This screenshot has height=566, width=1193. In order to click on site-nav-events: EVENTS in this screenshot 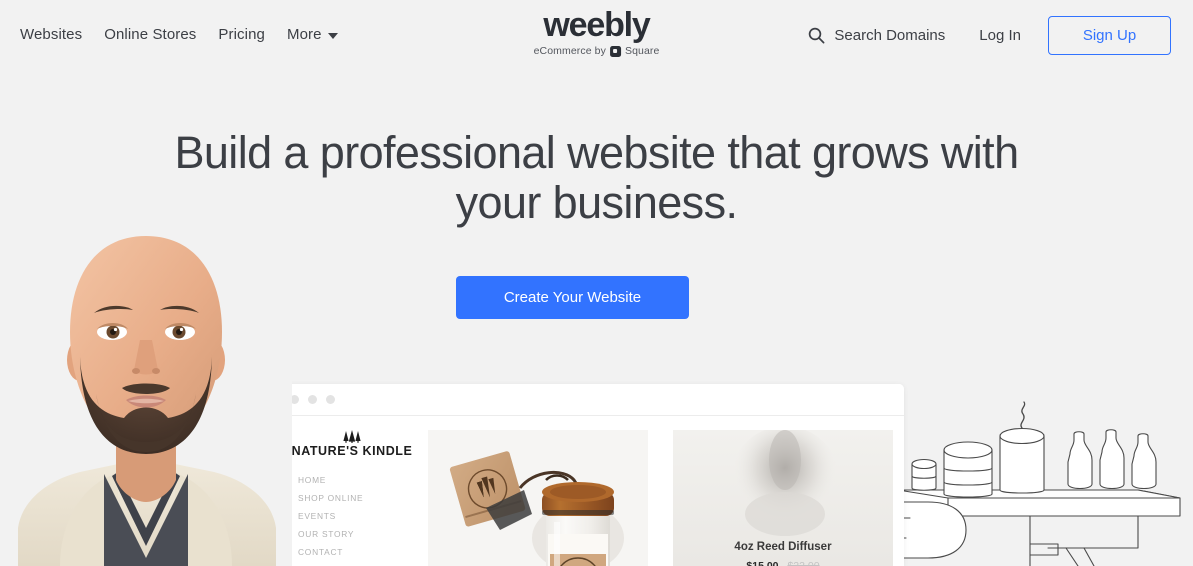, I will do `click(361, 516)`.